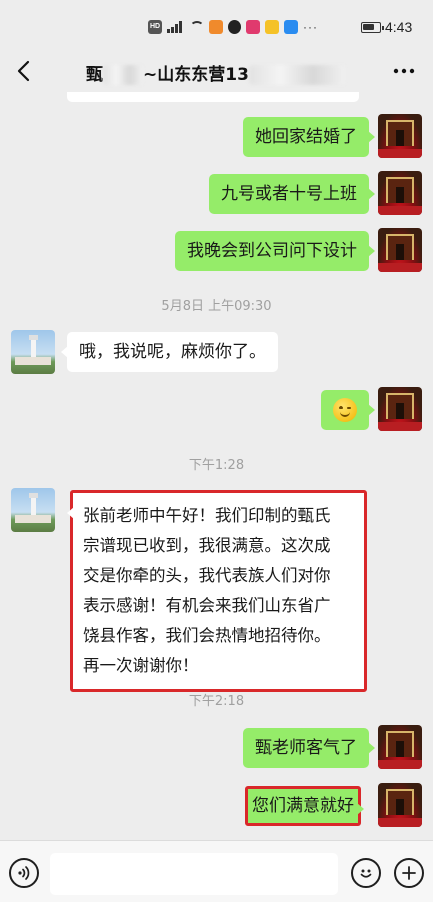  I want to click on emoji-icon, so click(366, 873).